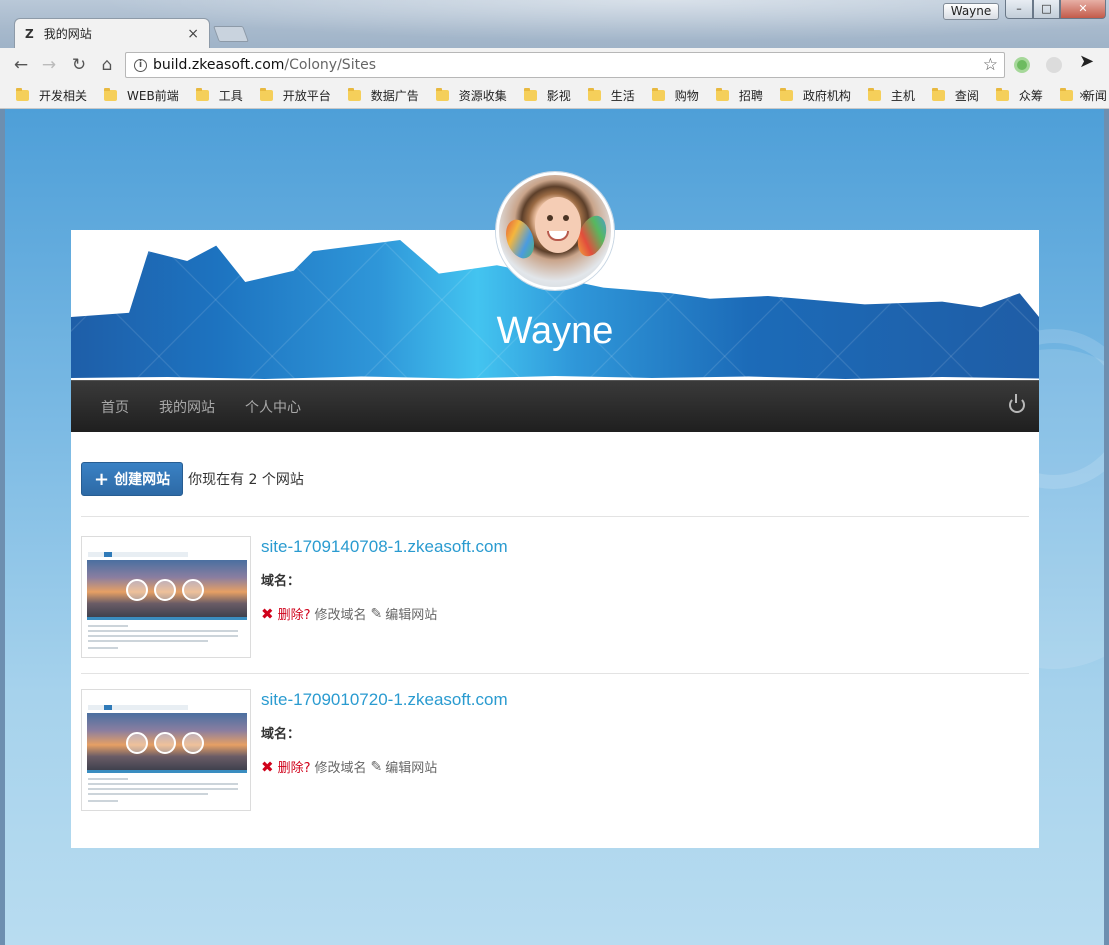 The width and height of the screenshot is (1109, 945). Describe the element at coordinates (555, 231) in the screenshot. I see `profile-avatar` at that location.